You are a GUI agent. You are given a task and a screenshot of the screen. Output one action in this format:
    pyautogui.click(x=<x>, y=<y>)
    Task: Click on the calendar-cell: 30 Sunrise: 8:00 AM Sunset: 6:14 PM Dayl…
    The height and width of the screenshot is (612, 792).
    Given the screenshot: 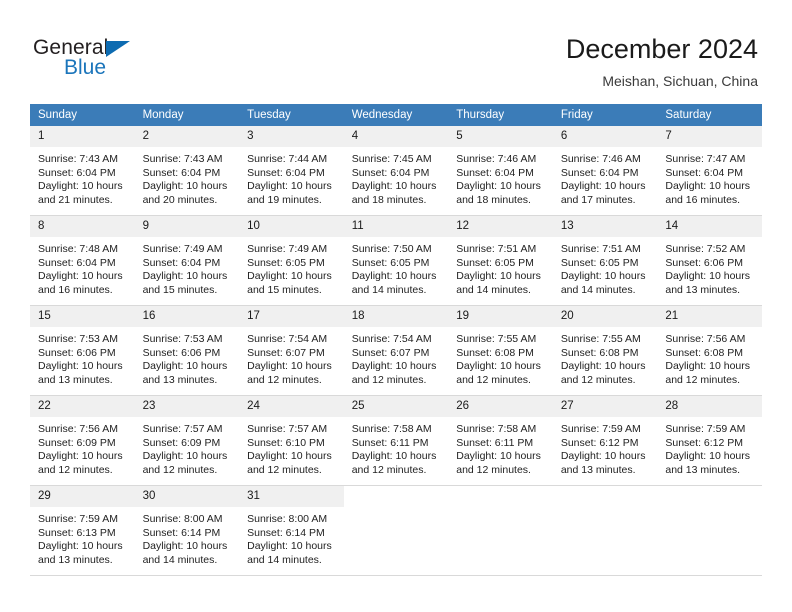 What is the action you would take?
    pyautogui.click(x=187, y=530)
    